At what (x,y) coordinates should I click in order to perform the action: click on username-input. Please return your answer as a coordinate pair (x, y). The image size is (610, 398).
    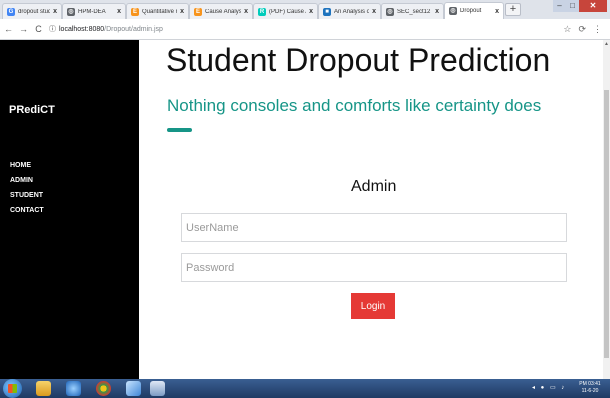
    Looking at the image, I should click on (374, 227).